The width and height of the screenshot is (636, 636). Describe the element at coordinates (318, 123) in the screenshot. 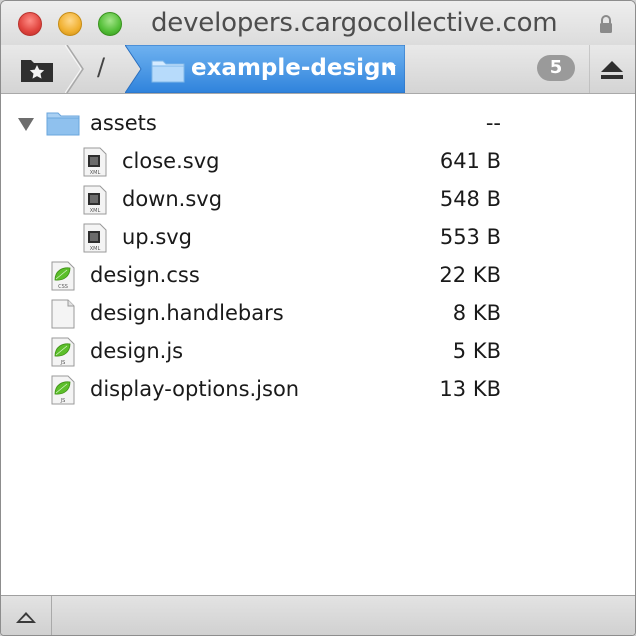

I see `list-item-assets: assets --` at that location.